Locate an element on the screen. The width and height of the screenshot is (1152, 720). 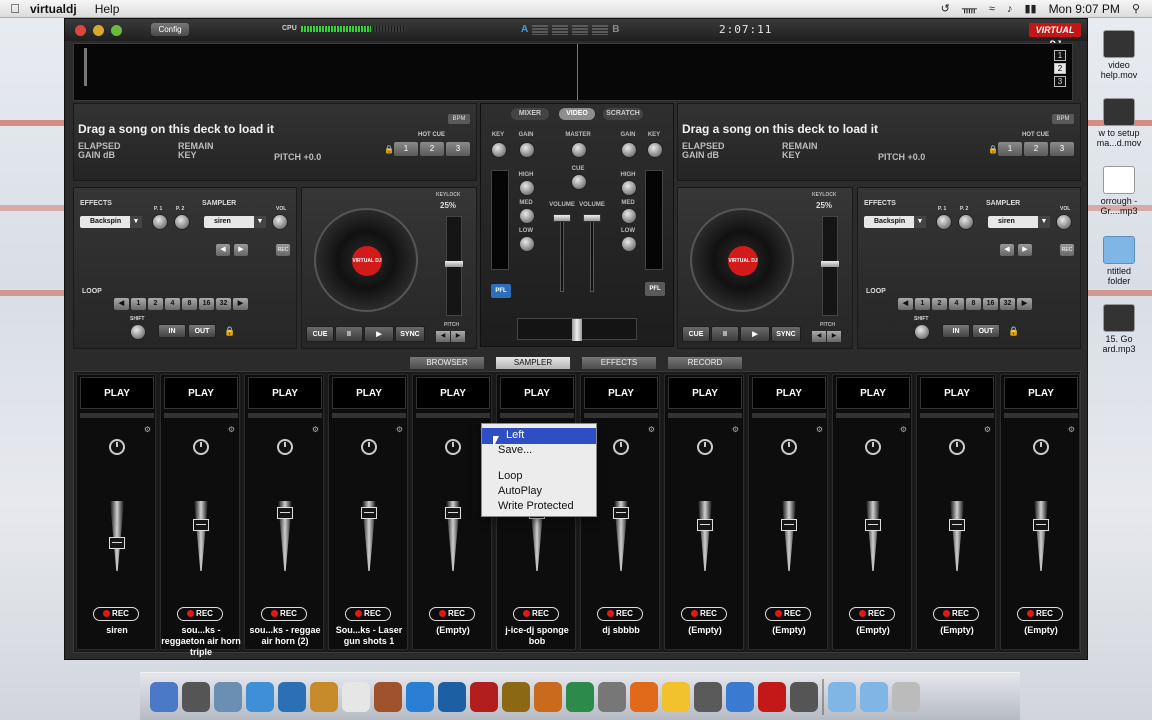
pitch-down-button: ◀ is located at coordinates (443, 336).